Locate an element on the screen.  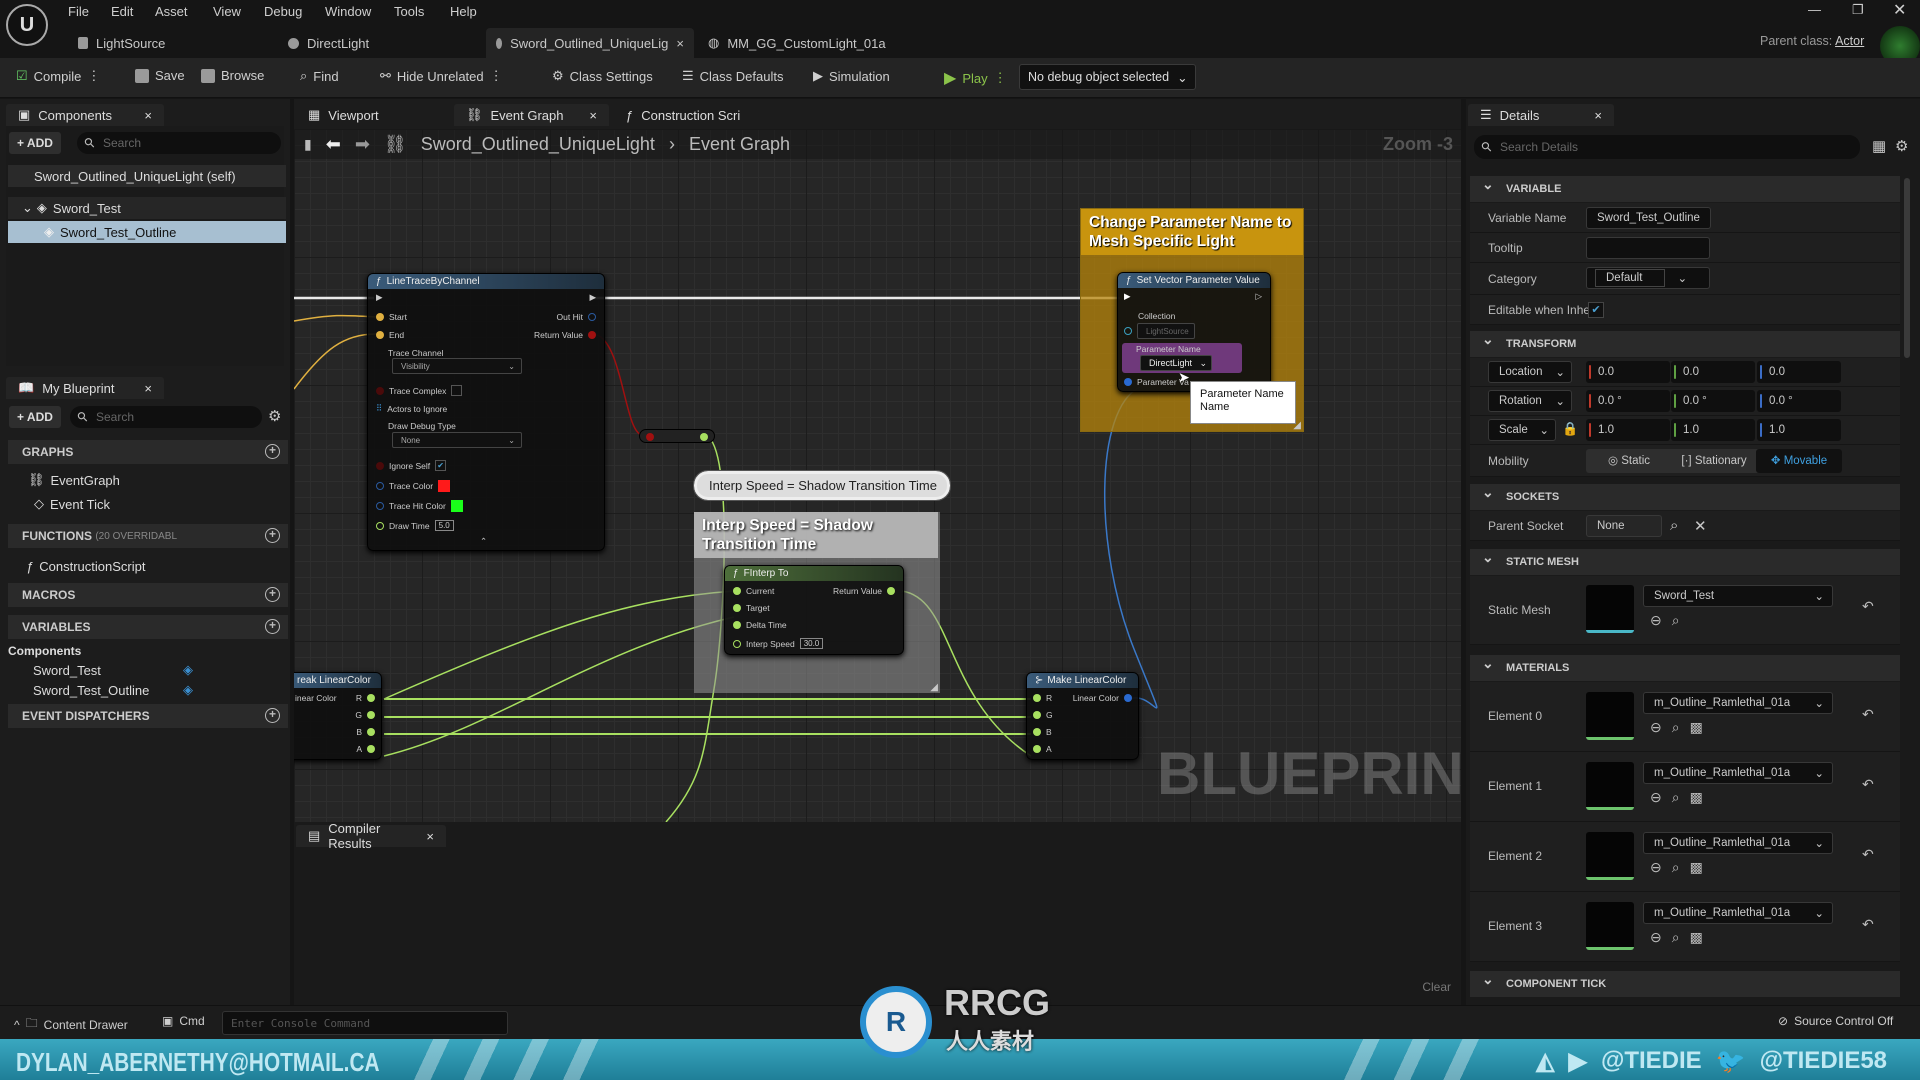
parent-socket-input: None is located at coordinates (1624, 526).